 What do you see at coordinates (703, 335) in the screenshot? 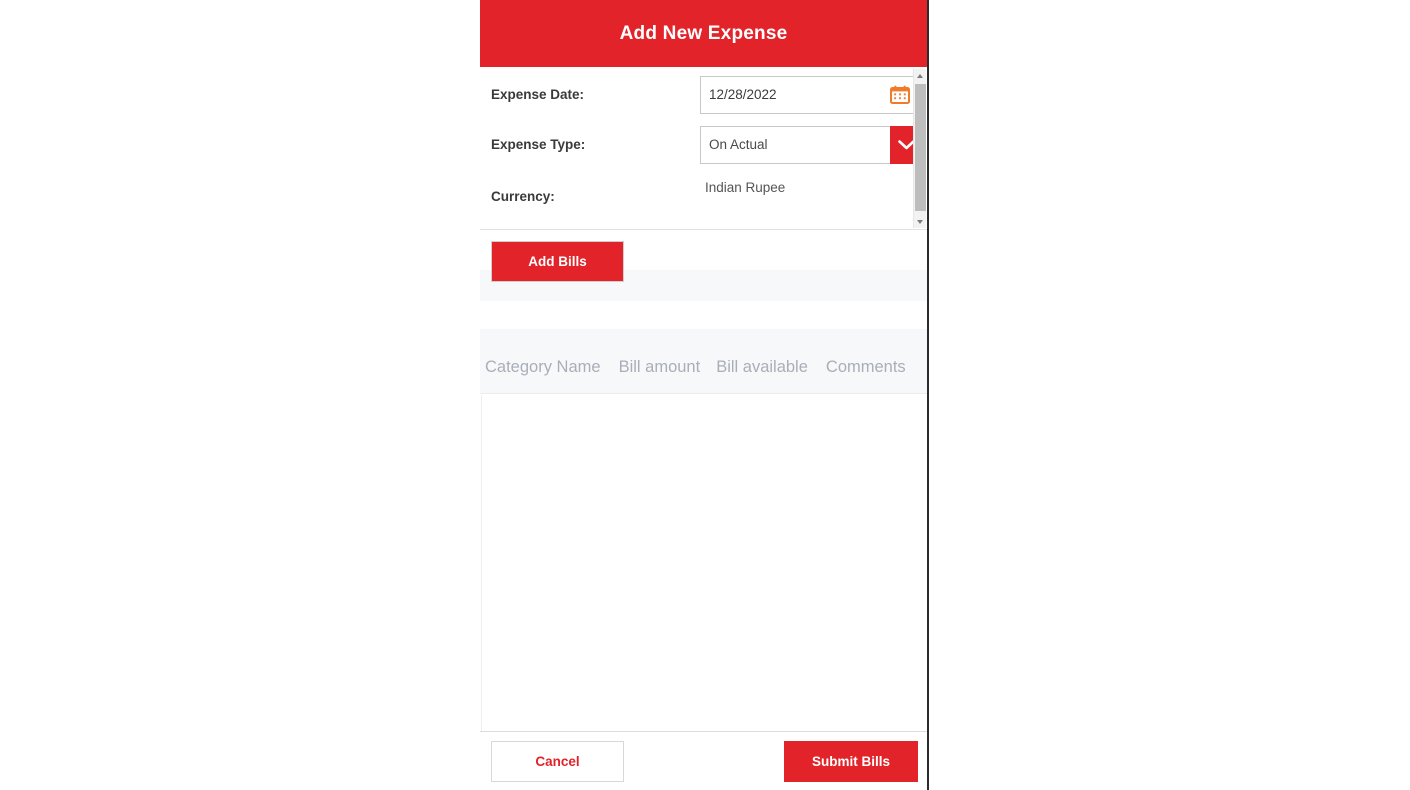
I see `divider-band-lower` at bounding box center [703, 335].